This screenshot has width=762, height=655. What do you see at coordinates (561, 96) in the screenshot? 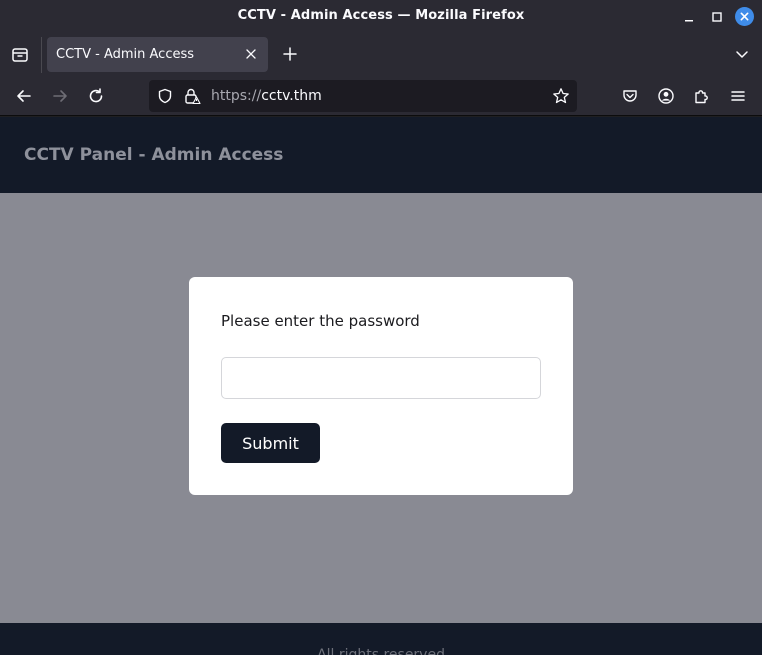
I see `bookmark-star-icon` at bounding box center [561, 96].